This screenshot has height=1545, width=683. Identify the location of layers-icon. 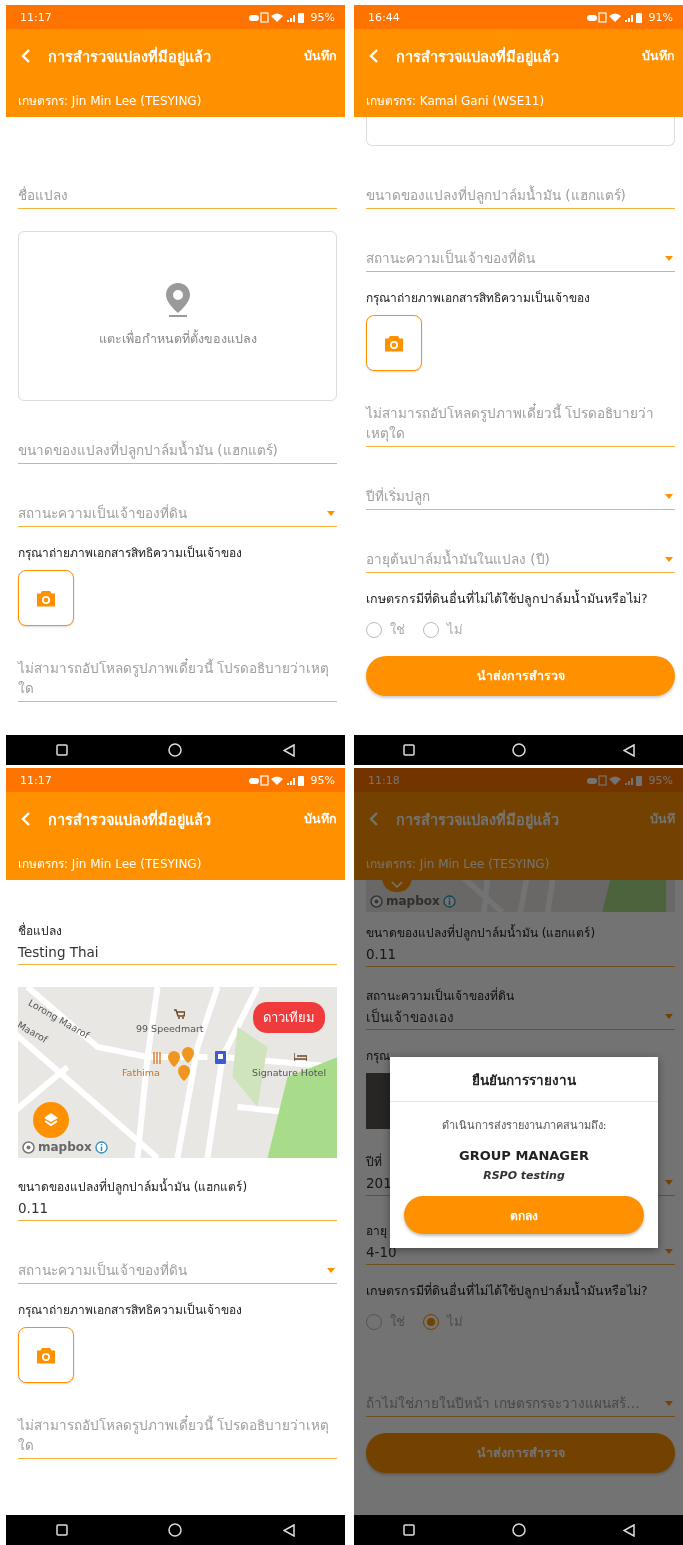
(51, 1120).